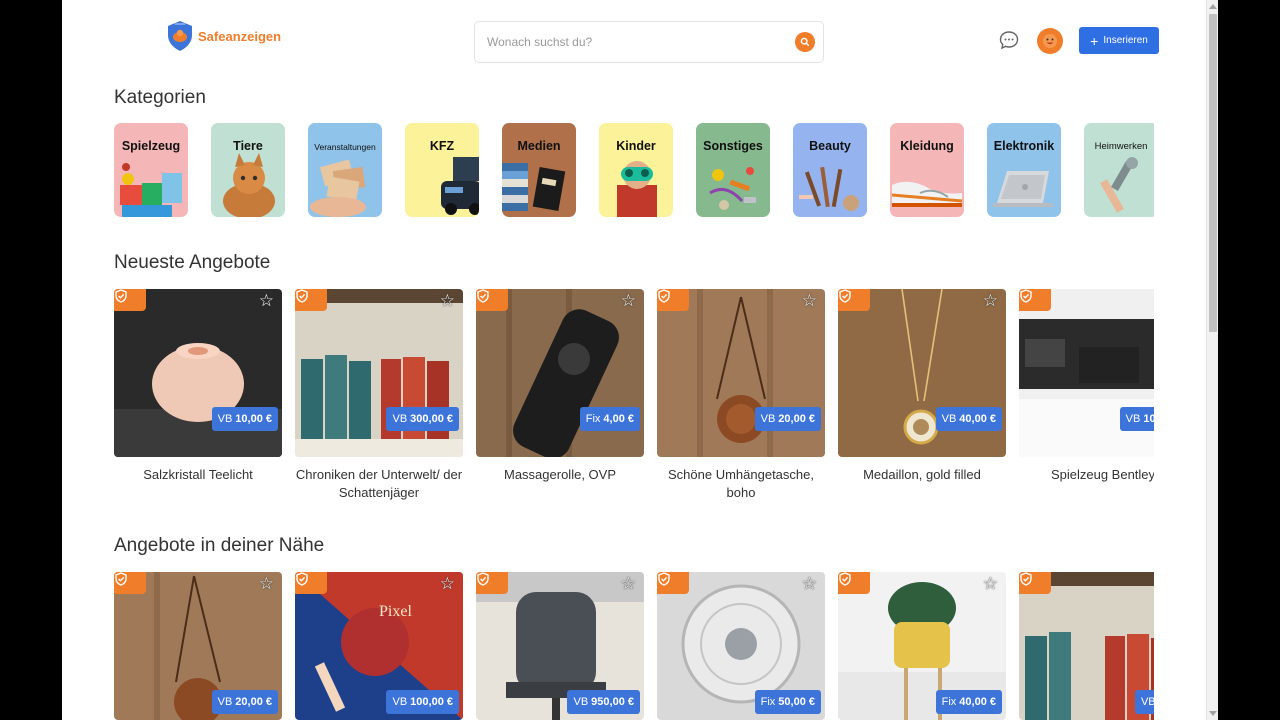 The image size is (1280, 720). What do you see at coordinates (223, 36) in the screenshot?
I see `site-logo: Safeanzeigen` at bounding box center [223, 36].